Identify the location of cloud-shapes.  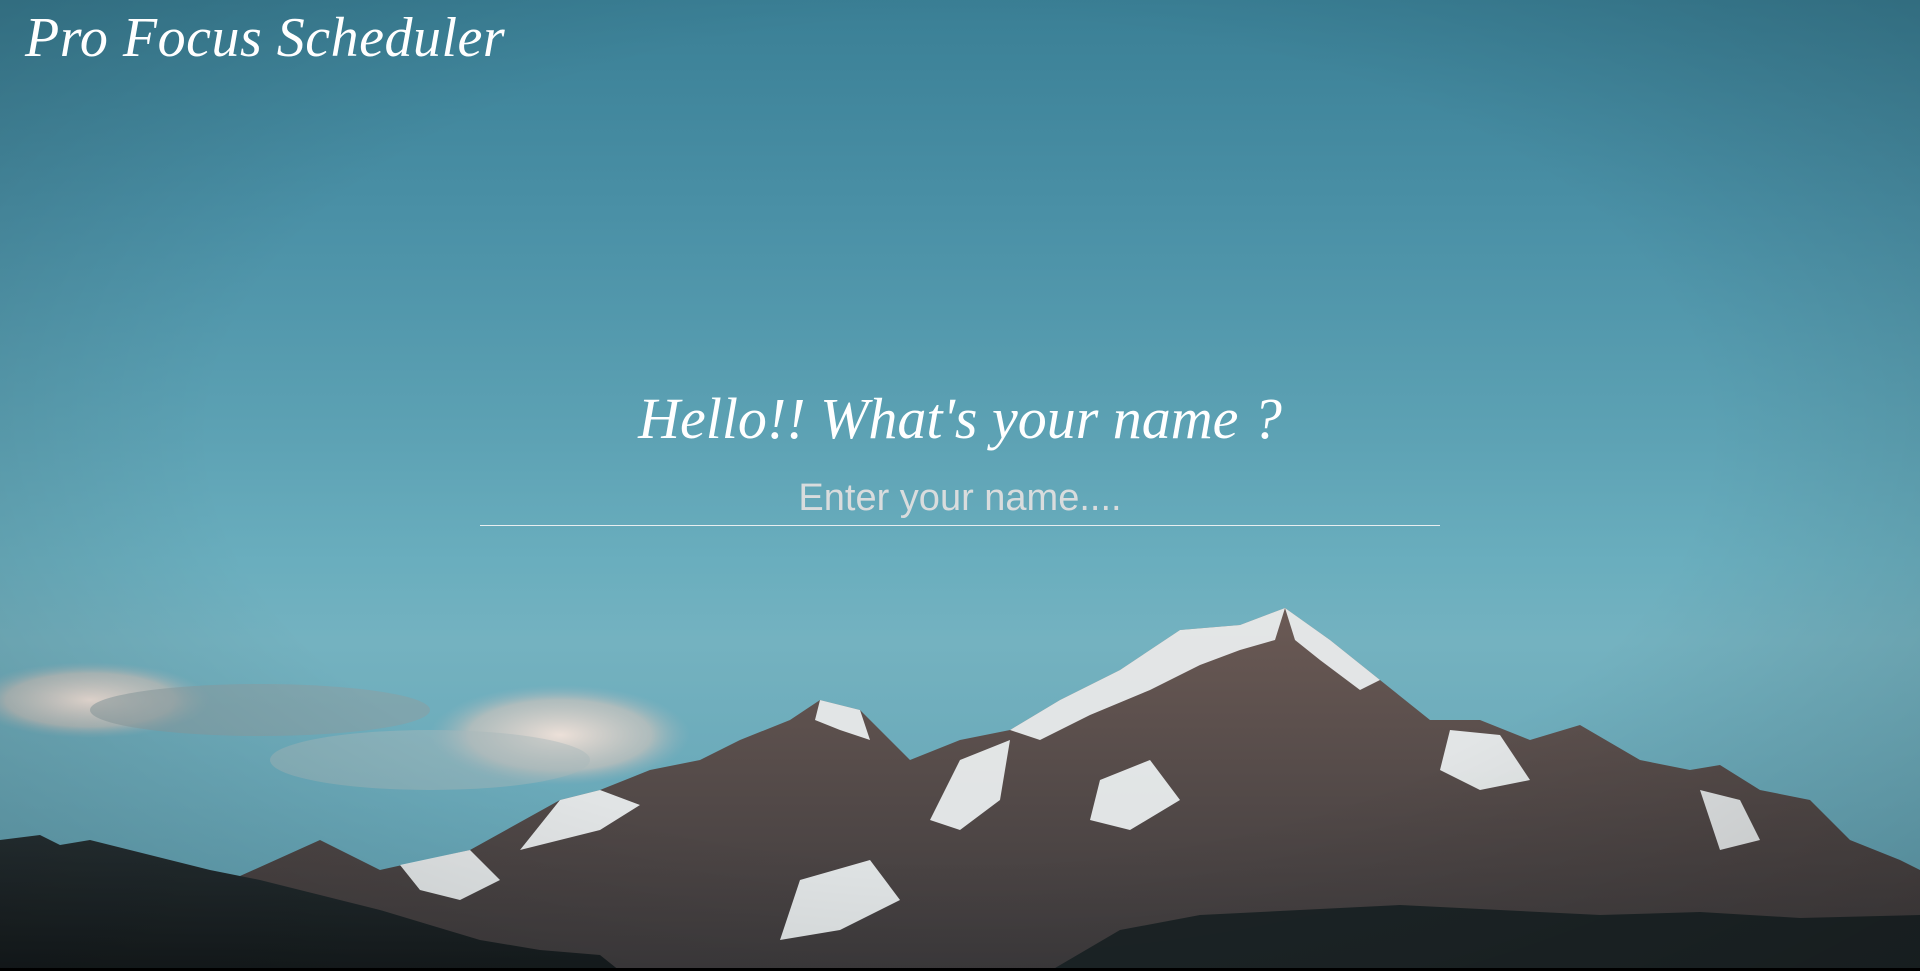
(345, 726).